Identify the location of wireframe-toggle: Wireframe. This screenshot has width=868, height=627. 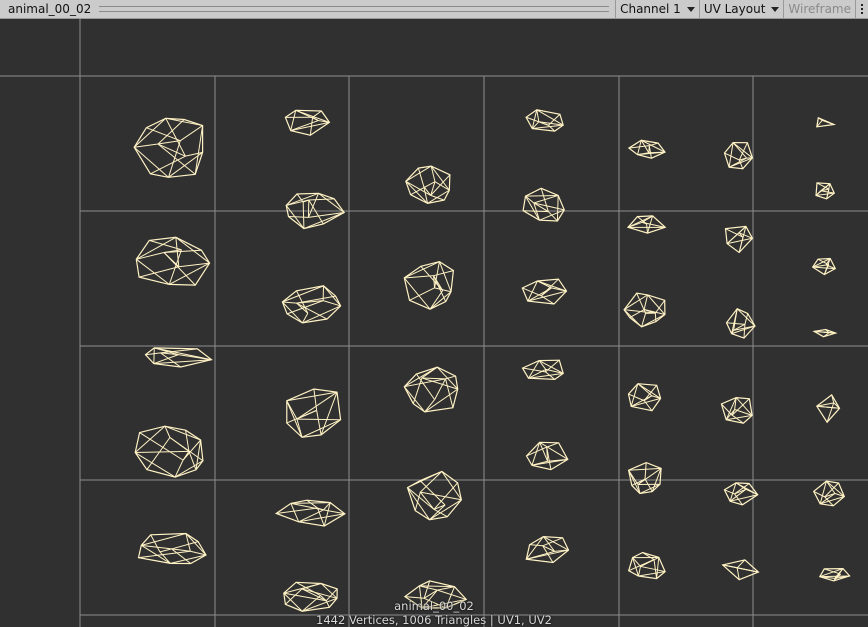
(819, 9).